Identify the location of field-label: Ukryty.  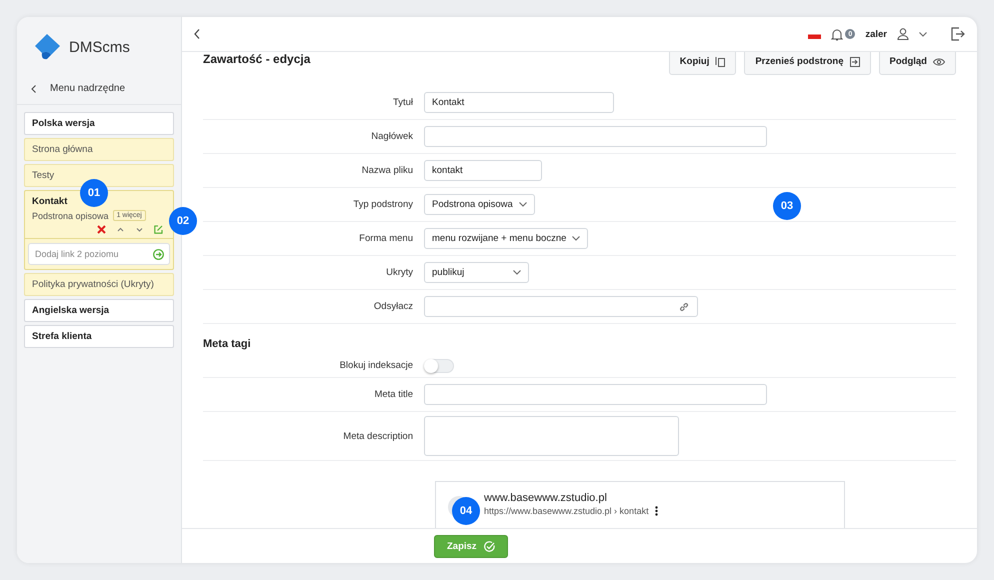
(399, 272).